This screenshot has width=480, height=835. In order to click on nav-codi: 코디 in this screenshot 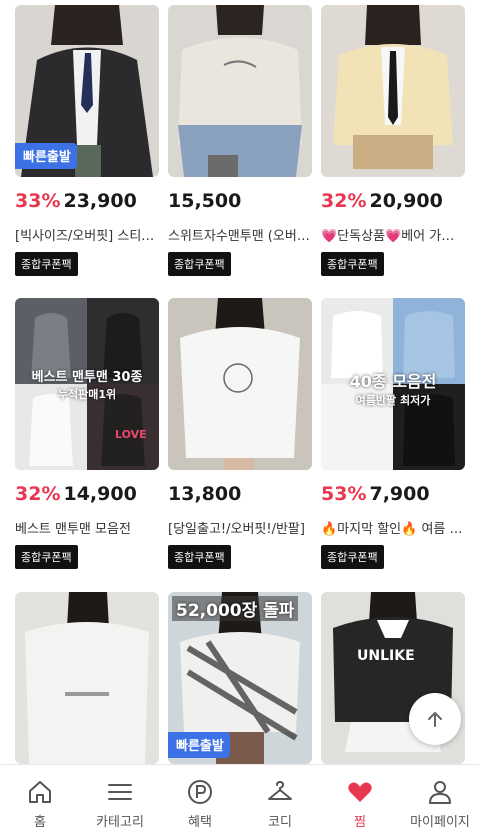, I will do `click(280, 800)`.